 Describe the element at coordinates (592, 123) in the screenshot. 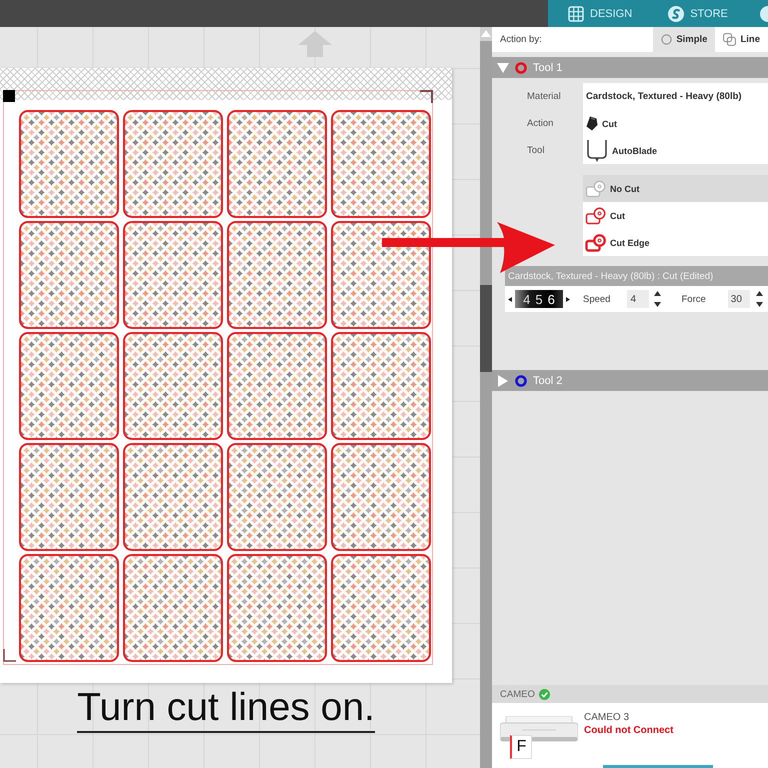

I see `blade-icon` at that location.